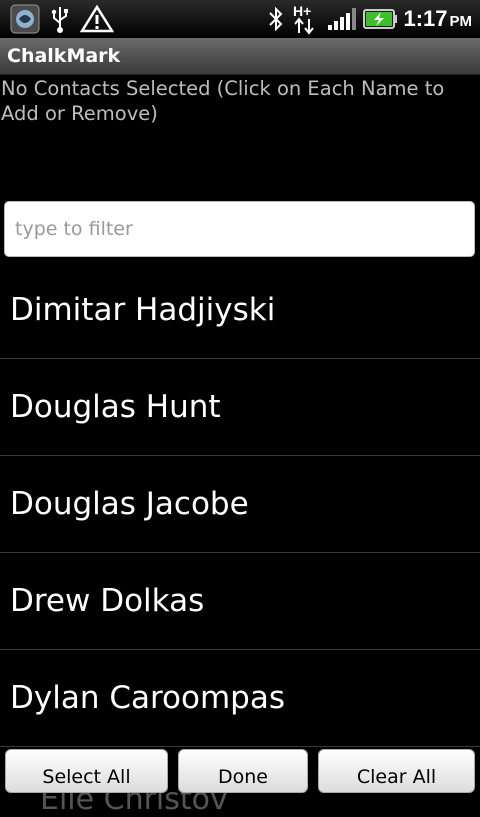 The height and width of the screenshot is (817, 480). What do you see at coordinates (342, 19) in the screenshot?
I see `signal-icon` at bounding box center [342, 19].